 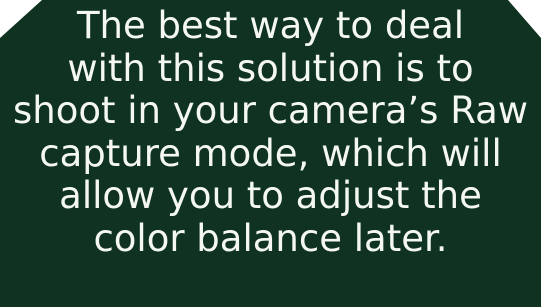 What do you see at coordinates (270, 238) in the screenshot?
I see `pullquote-line-6: color balance later.` at bounding box center [270, 238].